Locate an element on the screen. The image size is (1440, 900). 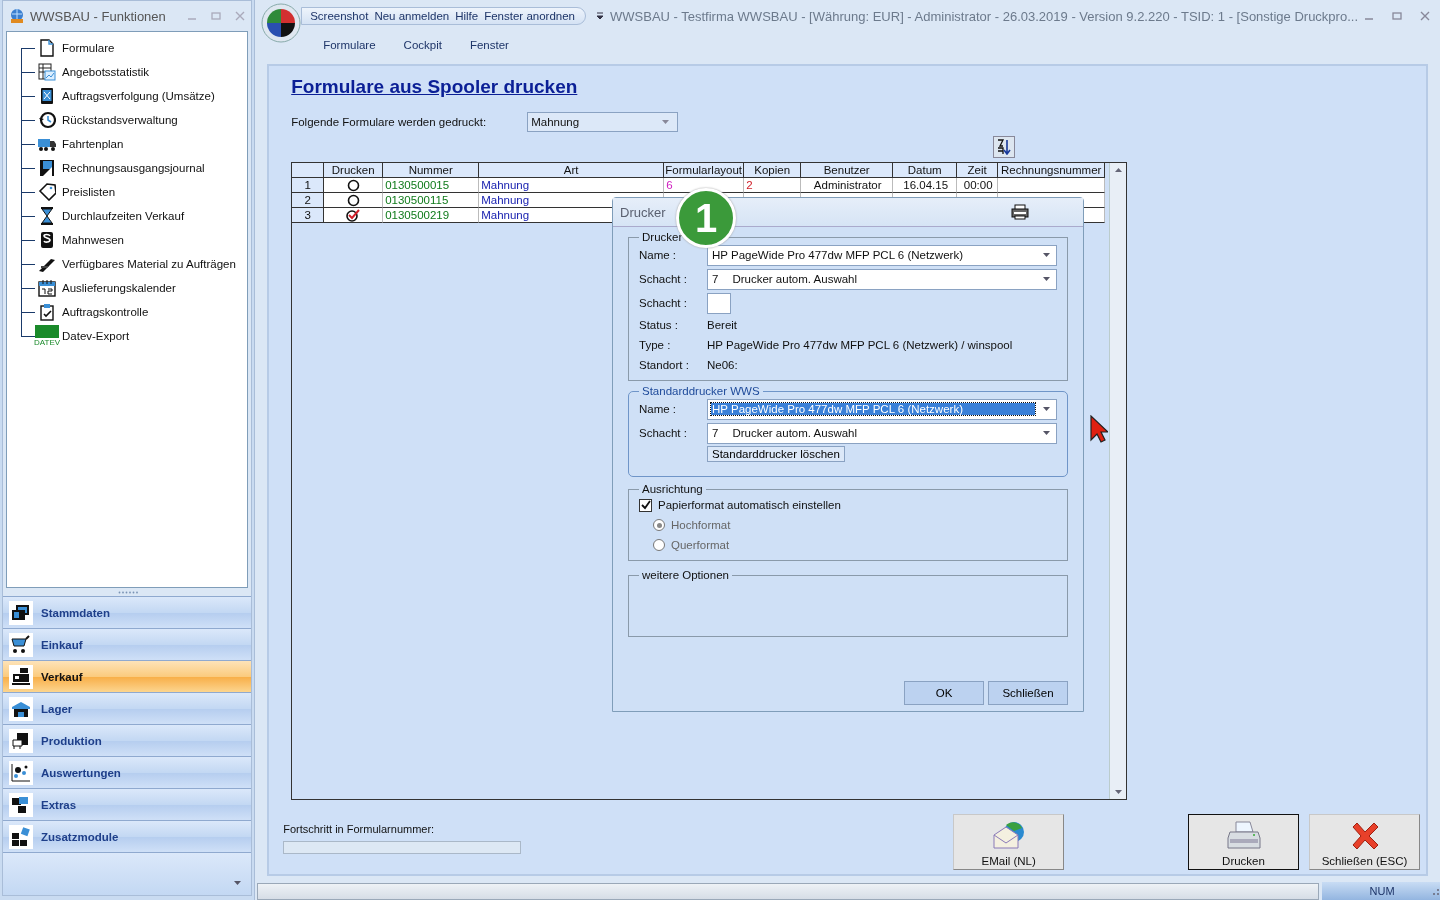
group-label: Standarddrucker WWS is located at coordinates (701, 391).